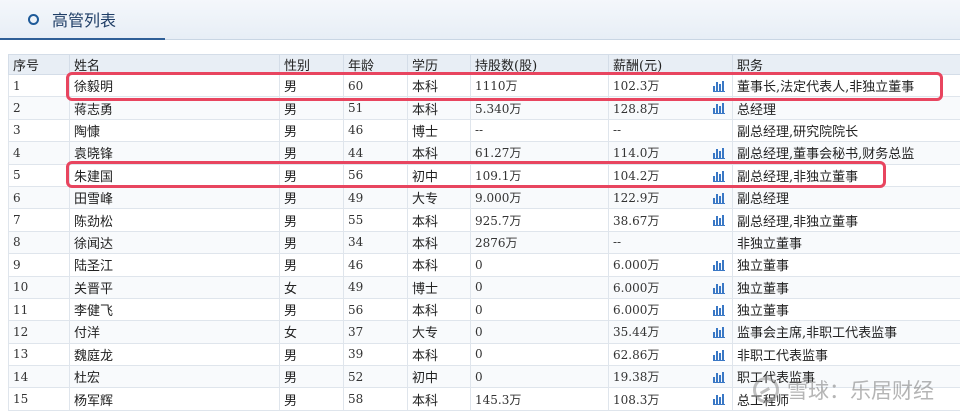 Image resolution: width=960 pixels, height=415 pixels. I want to click on cell-position-text: 董事长,法定代表人,非独立董事, so click(826, 88).